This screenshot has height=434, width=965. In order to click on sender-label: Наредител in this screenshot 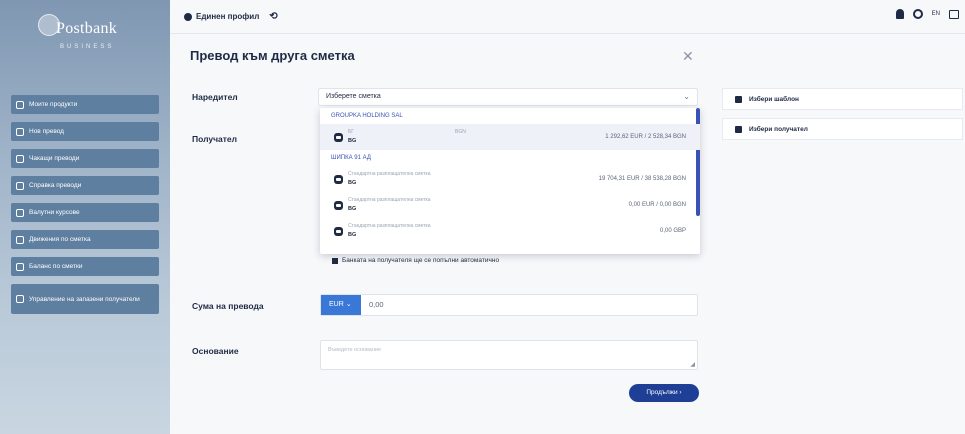, I will do `click(215, 97)`.